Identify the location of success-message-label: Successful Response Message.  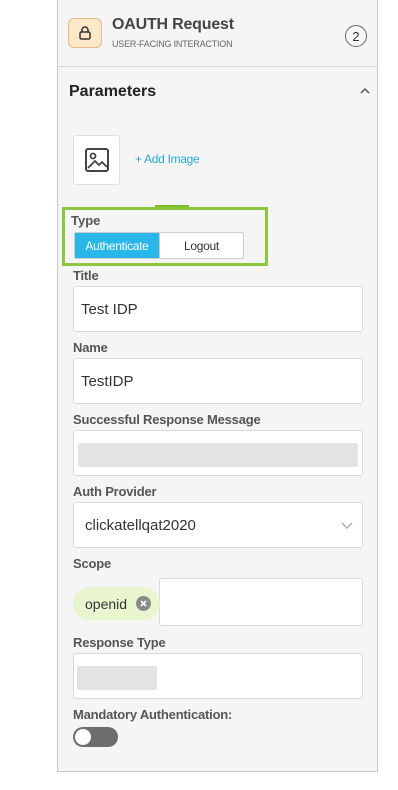
(167, 419).